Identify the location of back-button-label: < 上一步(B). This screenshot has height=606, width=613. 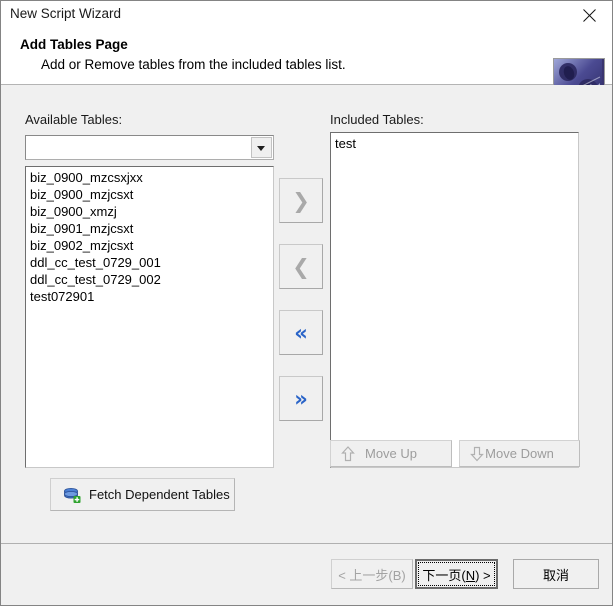
(372, 575).